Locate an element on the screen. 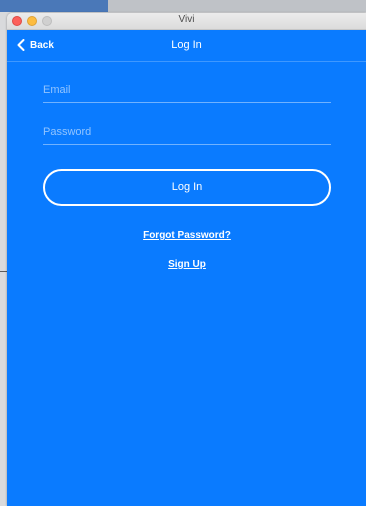 This screenshot has width=366, height=506. desktop-background is located at coordinates (54, 6).